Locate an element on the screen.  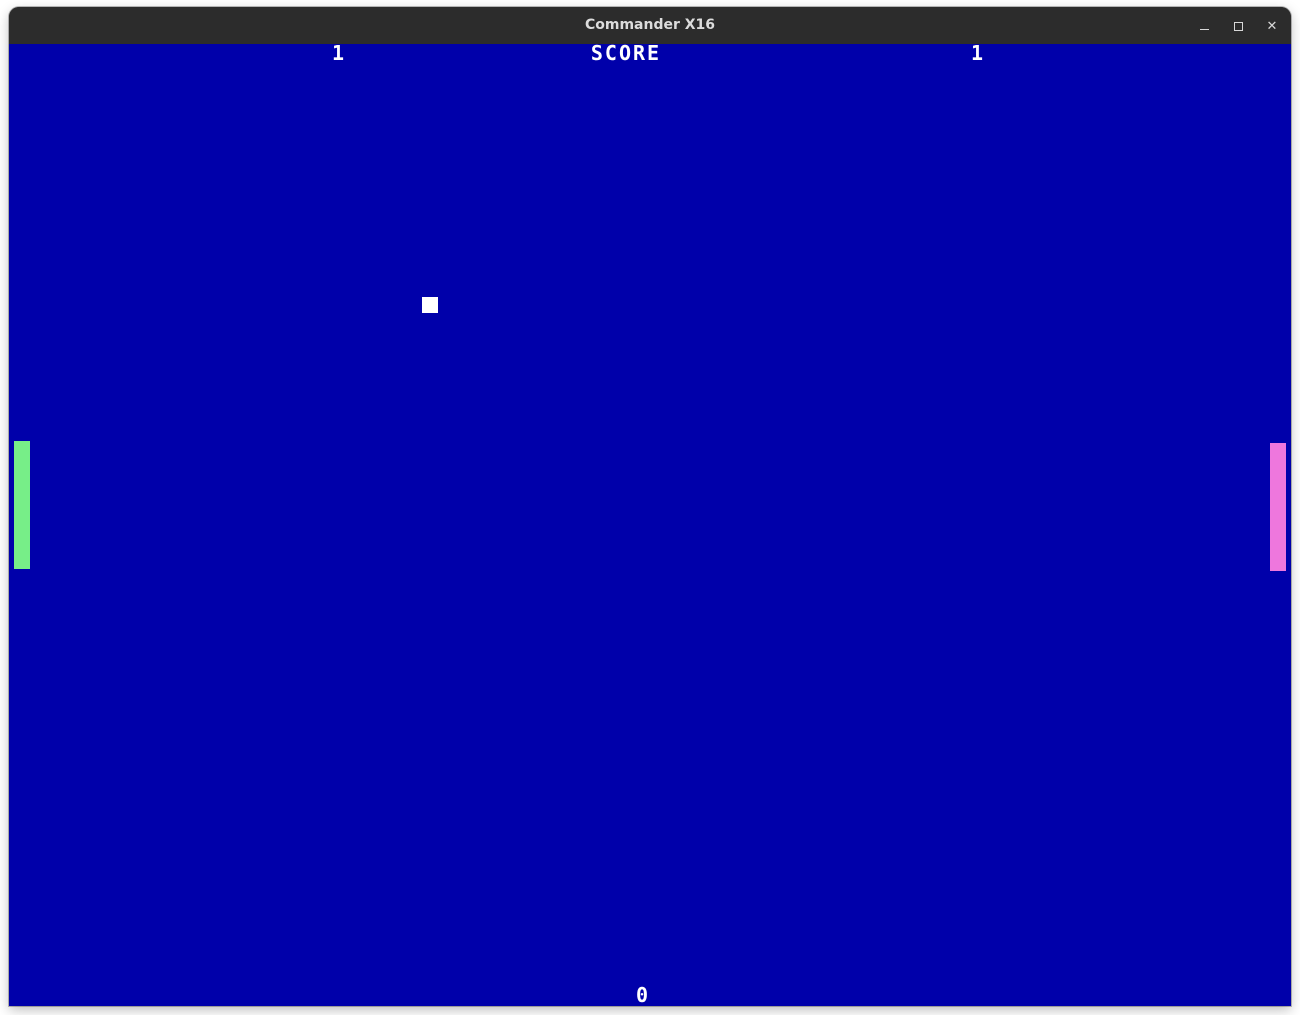
maximize-icon is located at coordinates (1238, 26).